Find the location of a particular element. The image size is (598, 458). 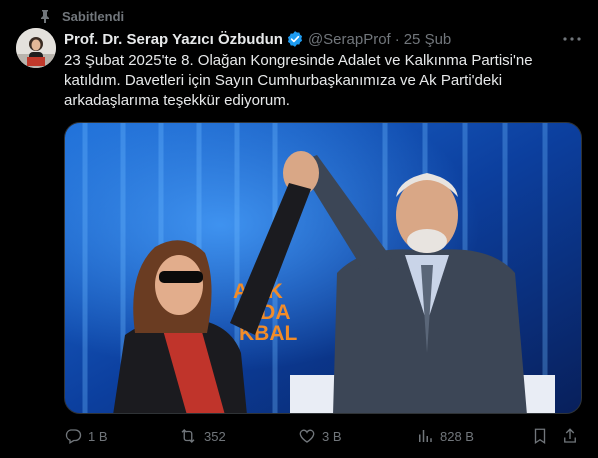

tweet-date: 25 Şub is located at coordinates (428, 39).